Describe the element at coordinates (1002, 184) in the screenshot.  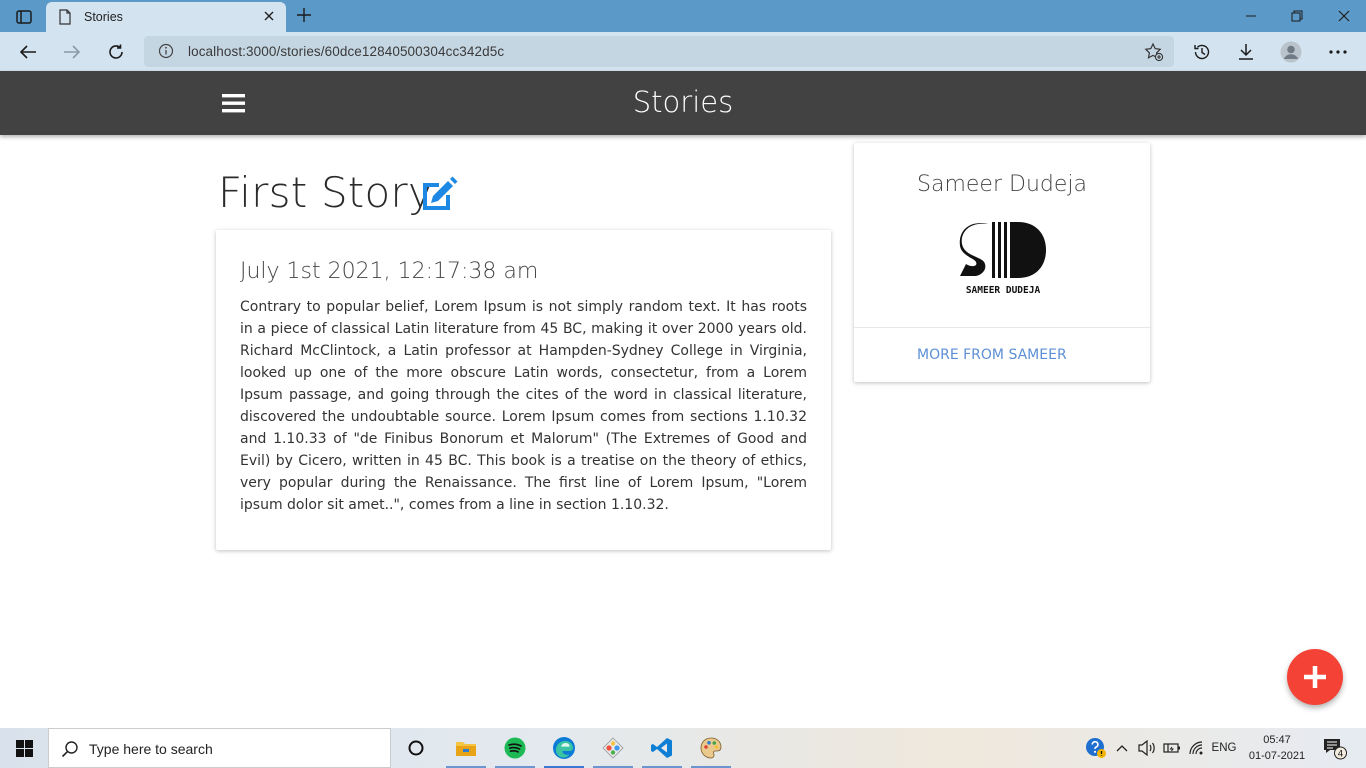
I see `author-name: Sameer Dudeja` at that location.